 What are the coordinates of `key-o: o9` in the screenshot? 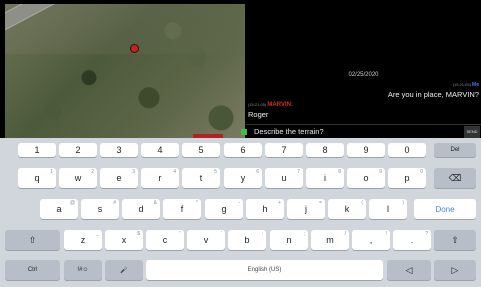 It's located at (366, 178).